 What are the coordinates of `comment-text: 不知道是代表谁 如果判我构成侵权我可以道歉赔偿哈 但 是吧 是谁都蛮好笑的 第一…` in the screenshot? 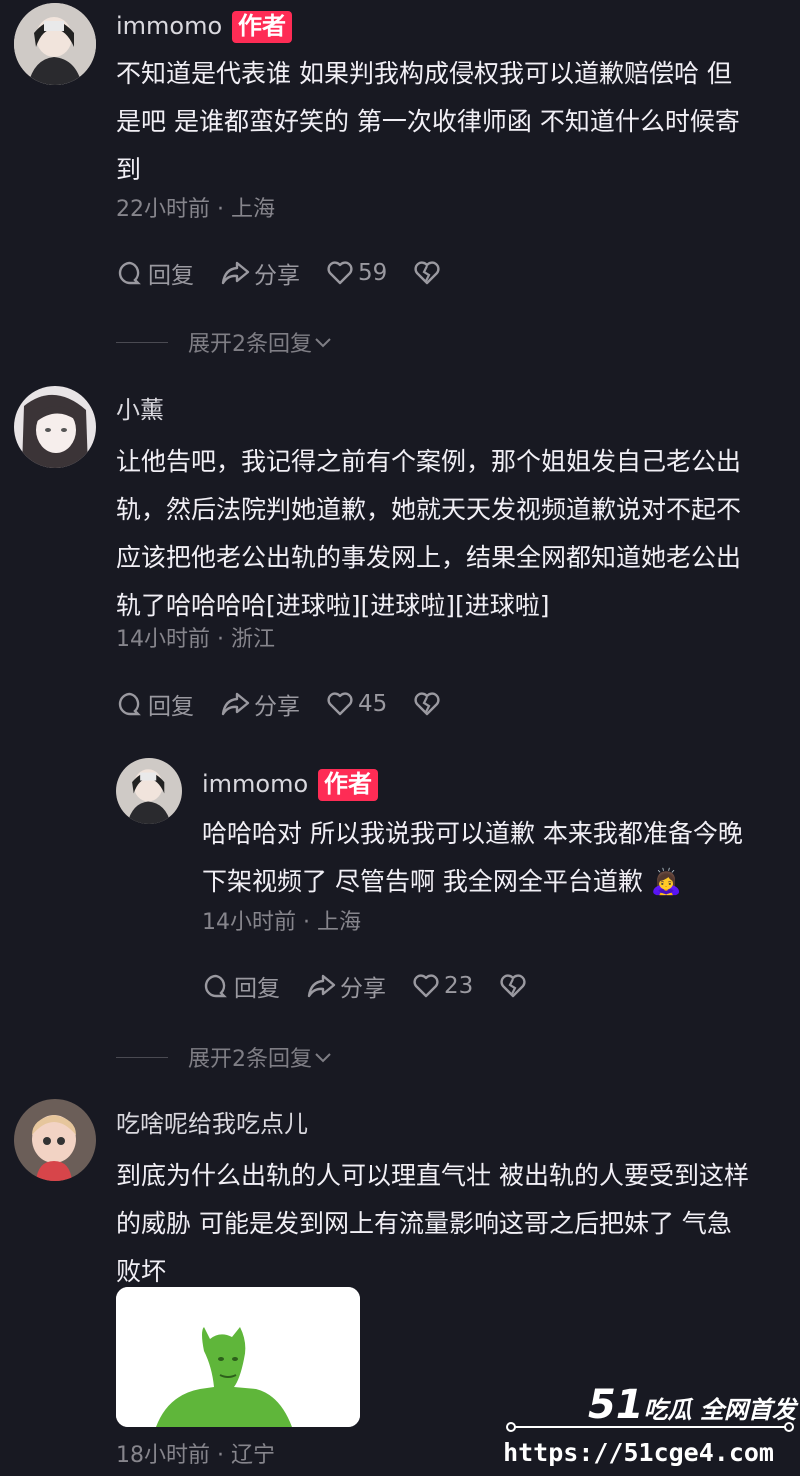 It's located at (428, 122).